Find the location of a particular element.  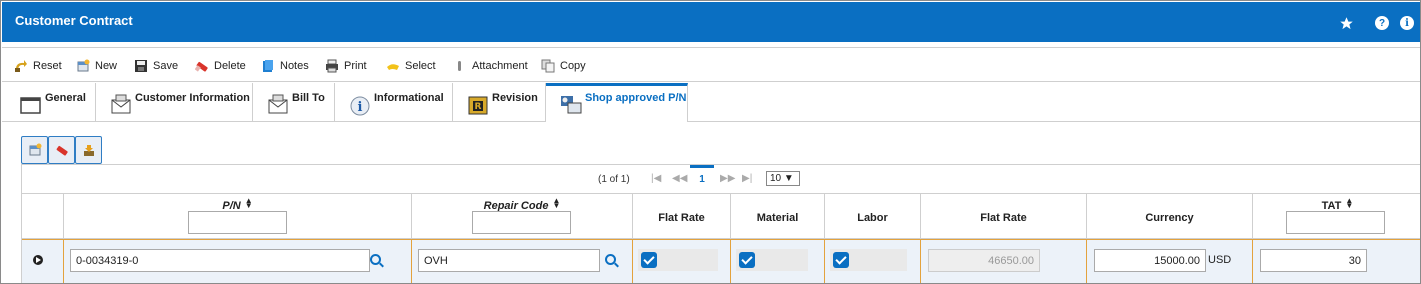

attachment-label: Attachment is located at coordinates (500, 66).